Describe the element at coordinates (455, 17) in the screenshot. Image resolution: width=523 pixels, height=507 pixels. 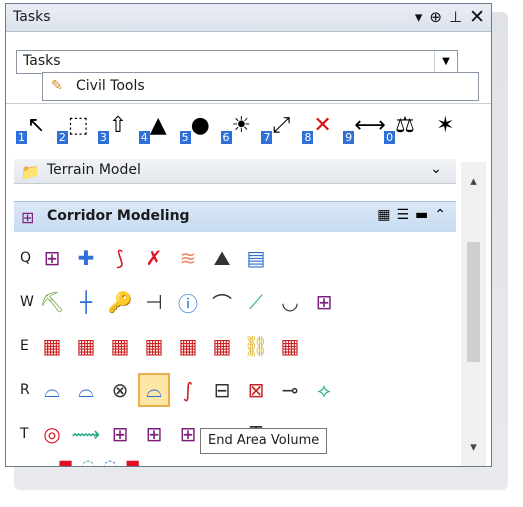
I see `autohide-icon: ⊥` at that location.